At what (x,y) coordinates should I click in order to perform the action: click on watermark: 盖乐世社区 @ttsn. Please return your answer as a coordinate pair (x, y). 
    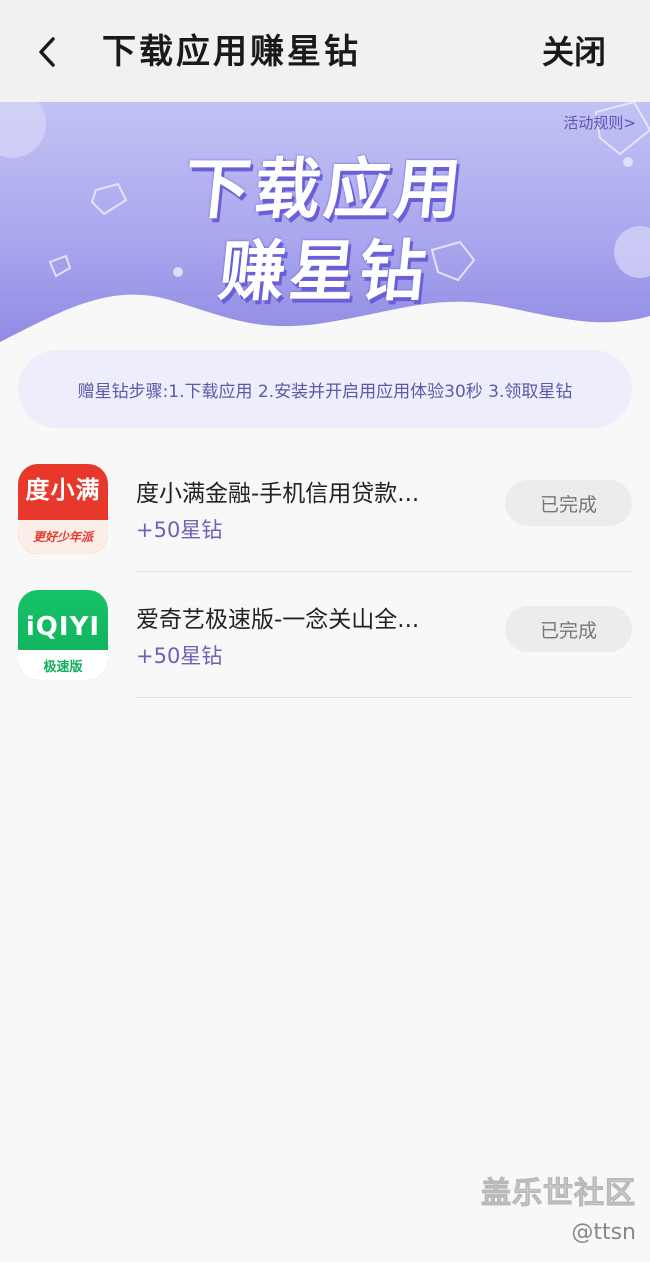
    Looking at the image, I should click on (559, 1207).